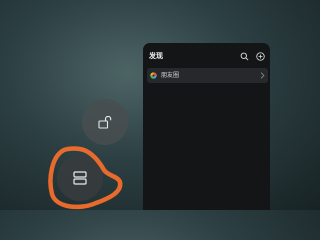  What do you see at coordinates (206, 54) in the screenshot?
I see `panel-header: 发现` at bounding box center [206, 54].